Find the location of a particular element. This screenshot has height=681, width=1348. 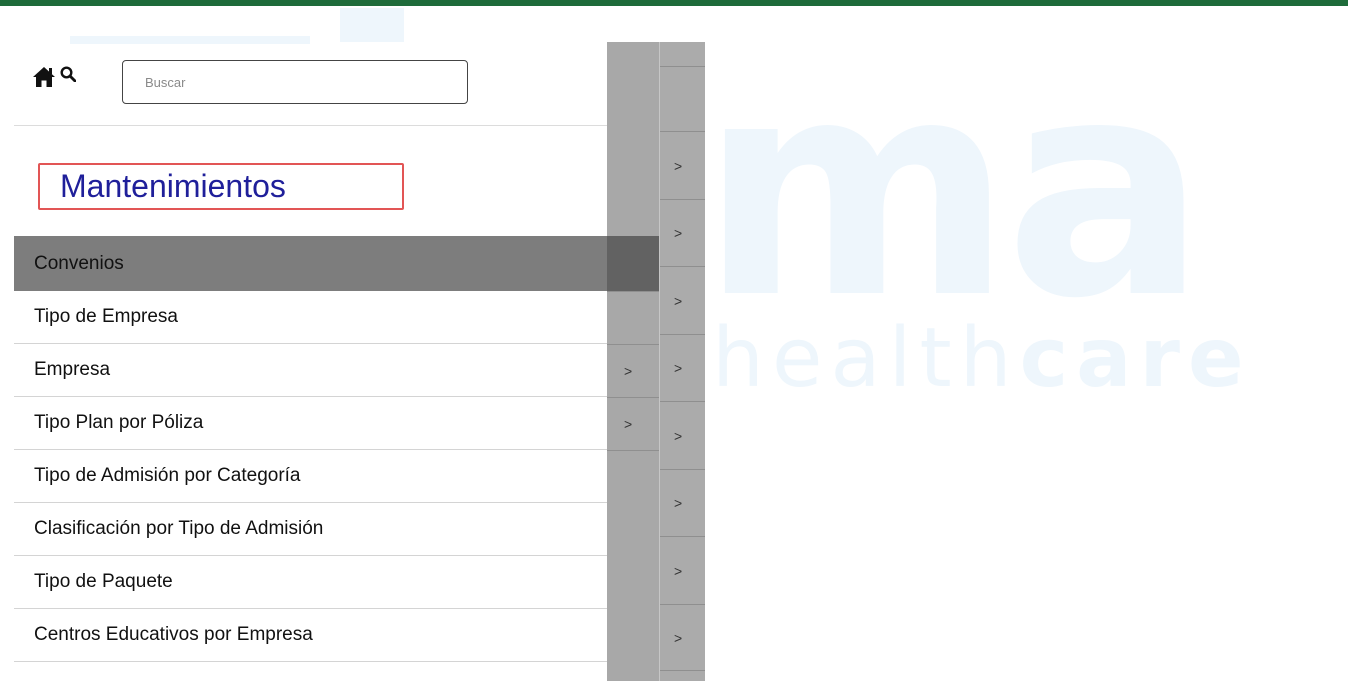

menu-item-clasificacion-por-tipo-de-admision: Clasificación por Tipo de Admisión is located at coordinates (310, 529).